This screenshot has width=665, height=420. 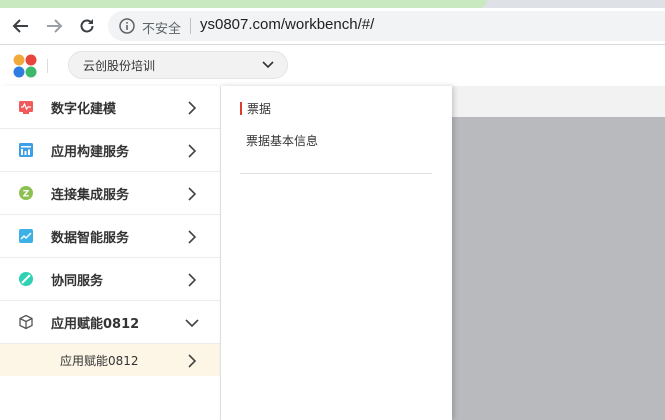 I want to click on arrow-left-icon, so click(x=20, y=26).